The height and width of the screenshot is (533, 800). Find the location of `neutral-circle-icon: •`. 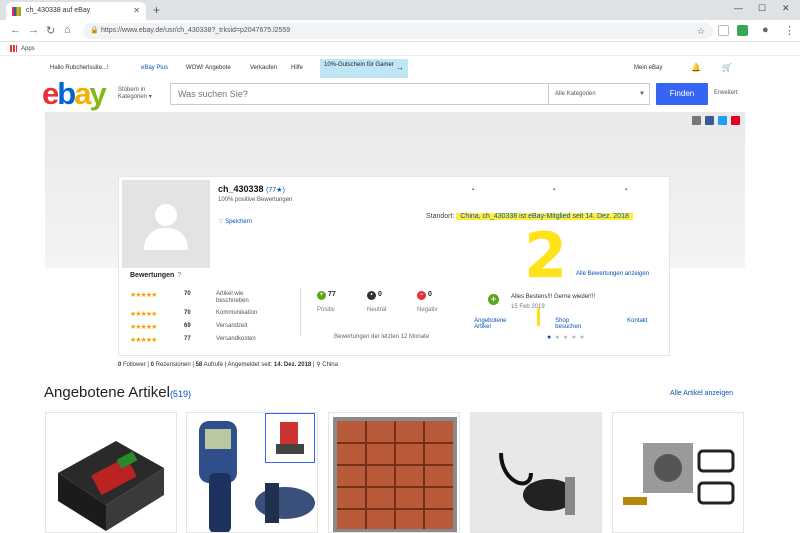

neutral-circle-icon: • is located at coordinates (371, 295).